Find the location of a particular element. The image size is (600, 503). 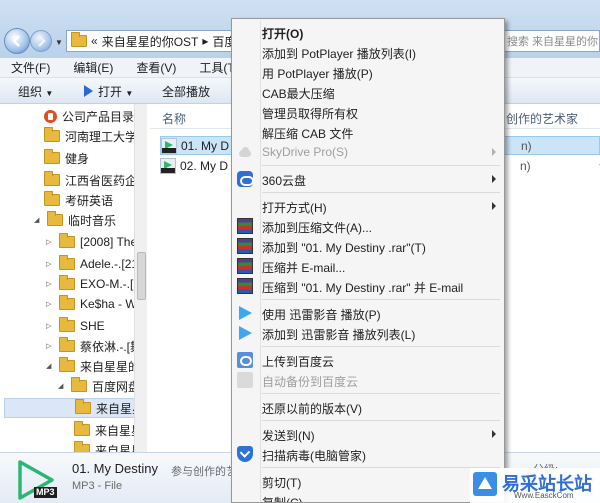

menu-item-add-to-potplayer-list: 添加到 PotPlayer 播放列表(I) is located at coordinates (368, 52).